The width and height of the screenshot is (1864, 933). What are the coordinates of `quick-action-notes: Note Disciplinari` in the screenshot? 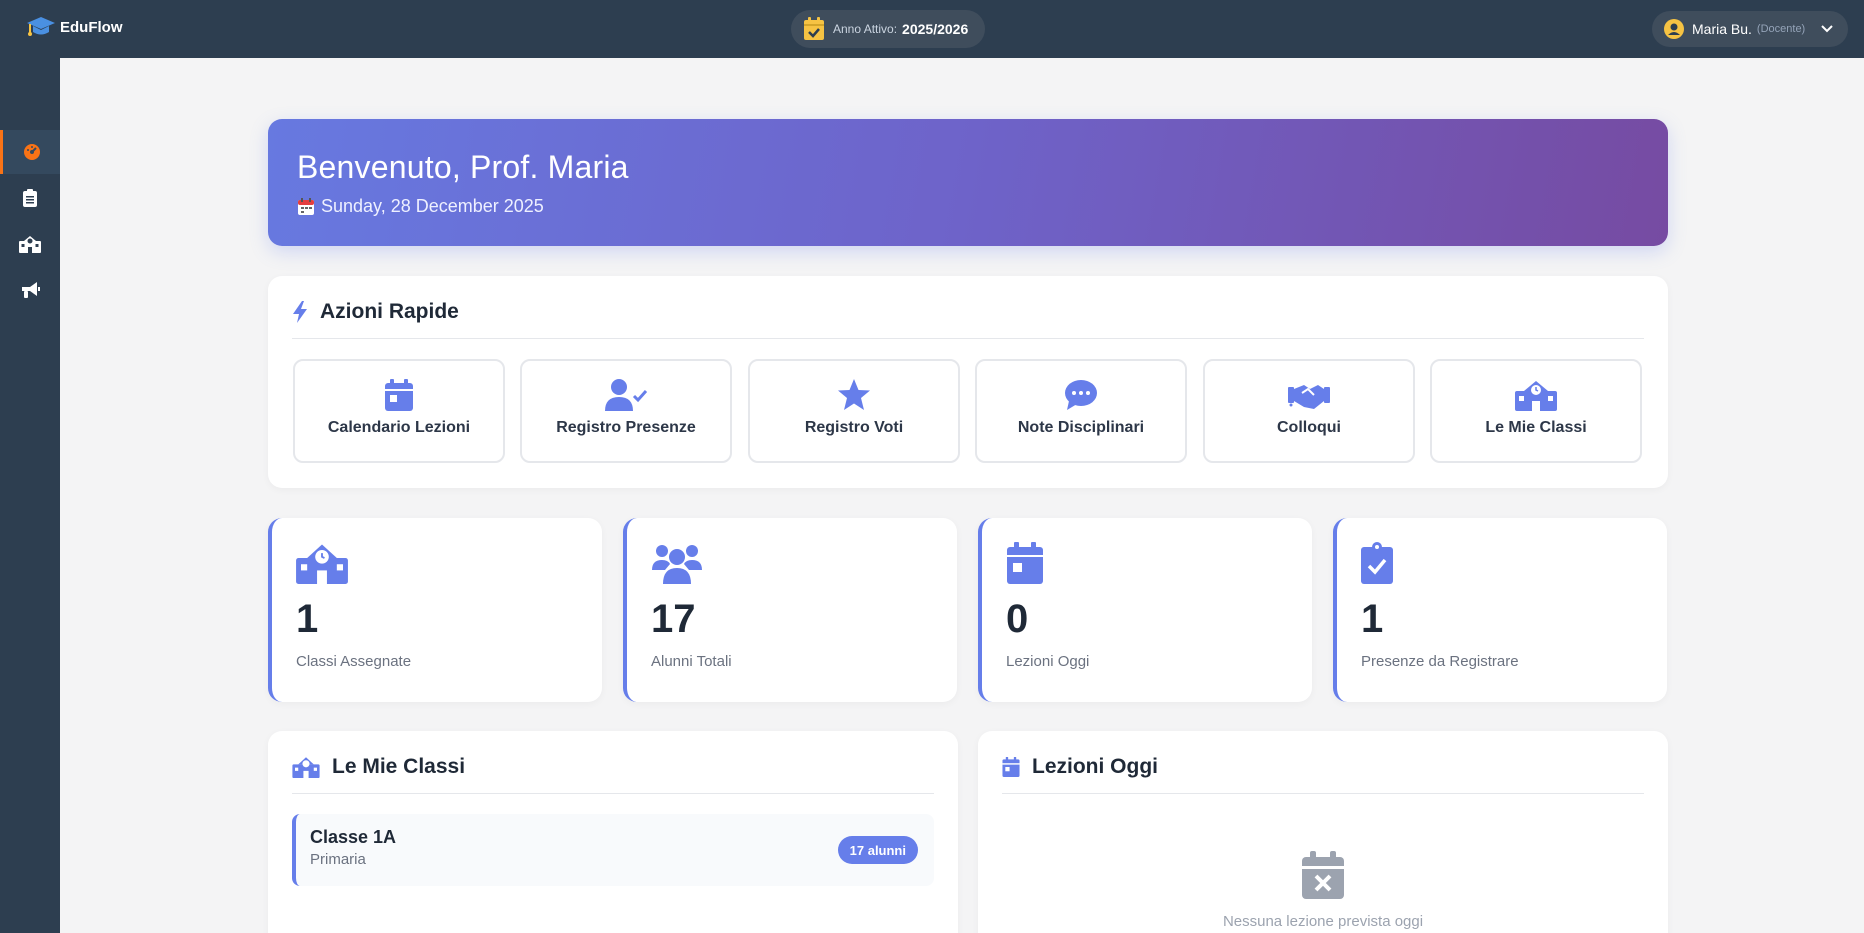 It's located at (1081, 411).